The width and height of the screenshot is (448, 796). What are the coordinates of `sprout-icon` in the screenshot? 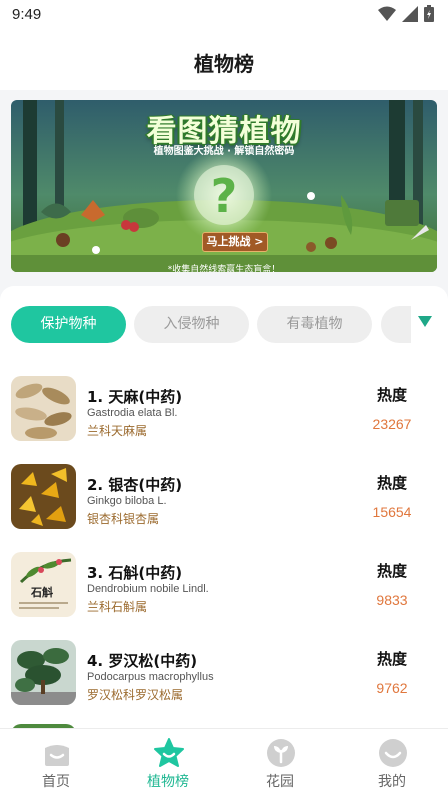 It's located at (281, 753).